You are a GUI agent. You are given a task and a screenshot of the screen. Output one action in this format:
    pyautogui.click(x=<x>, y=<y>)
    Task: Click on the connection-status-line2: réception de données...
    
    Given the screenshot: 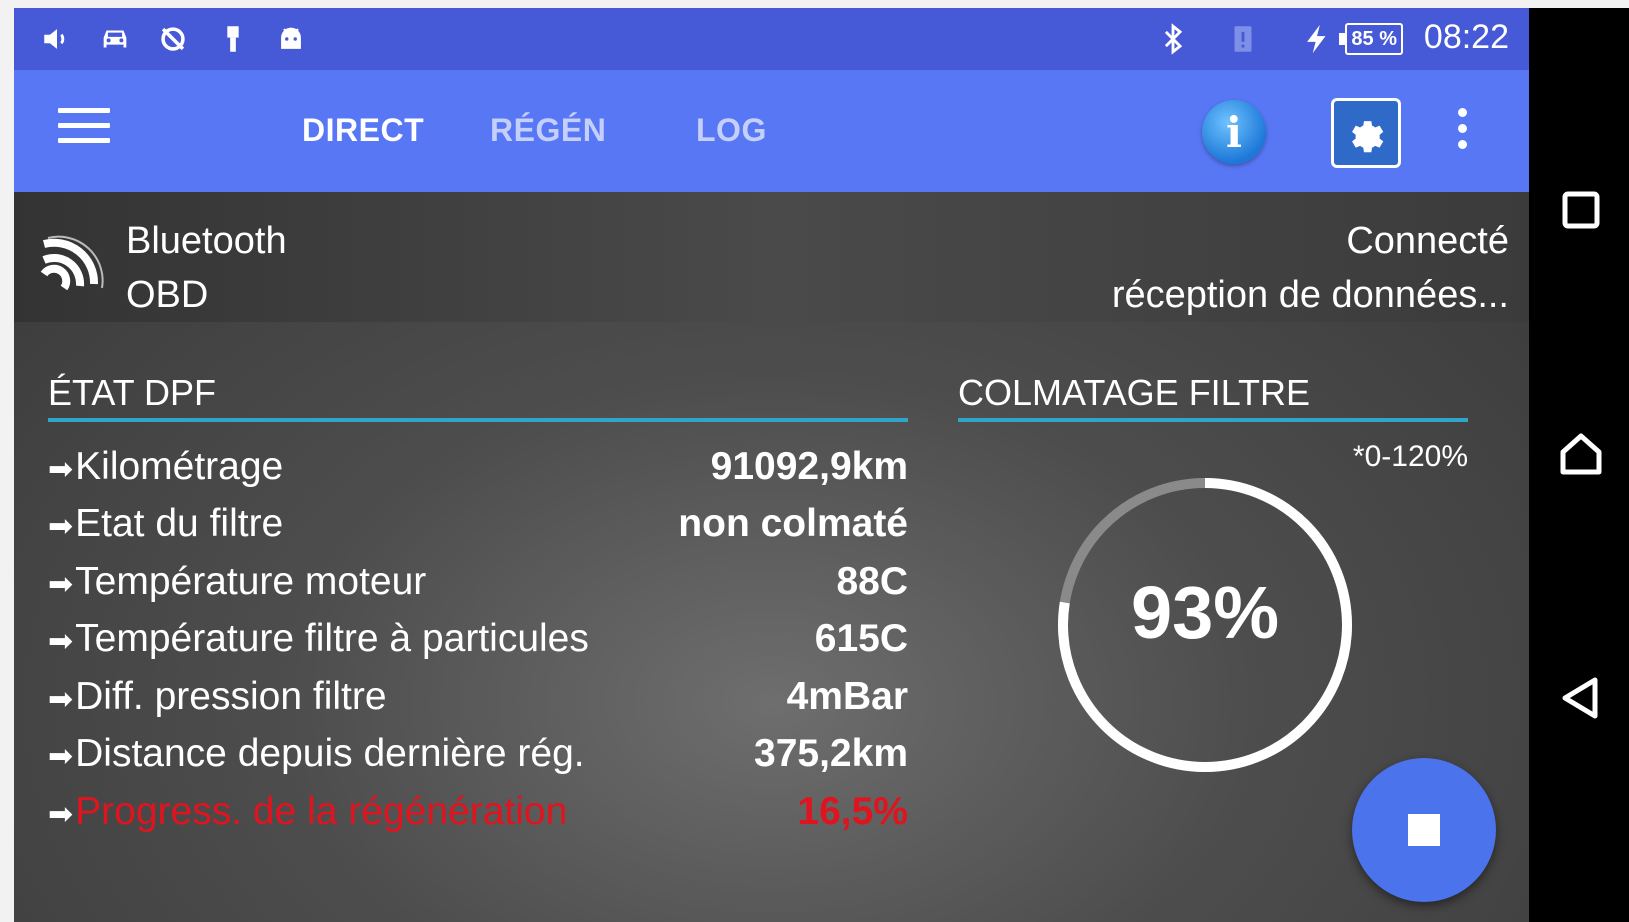 What is the action you would take?
    pyautogui.click(x=1310, y=295)
    